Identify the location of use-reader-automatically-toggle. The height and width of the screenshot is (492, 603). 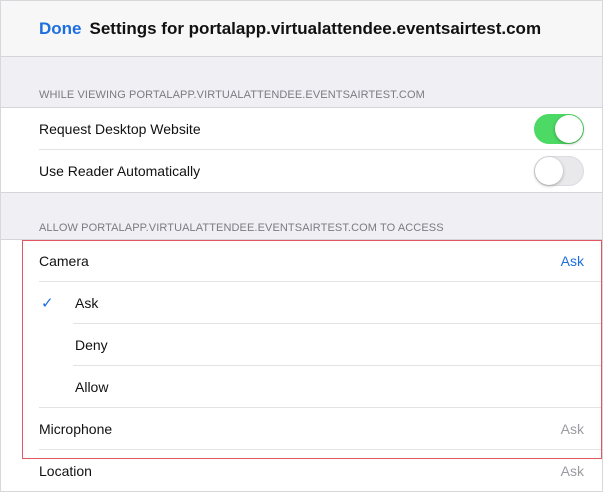
(559, 171).